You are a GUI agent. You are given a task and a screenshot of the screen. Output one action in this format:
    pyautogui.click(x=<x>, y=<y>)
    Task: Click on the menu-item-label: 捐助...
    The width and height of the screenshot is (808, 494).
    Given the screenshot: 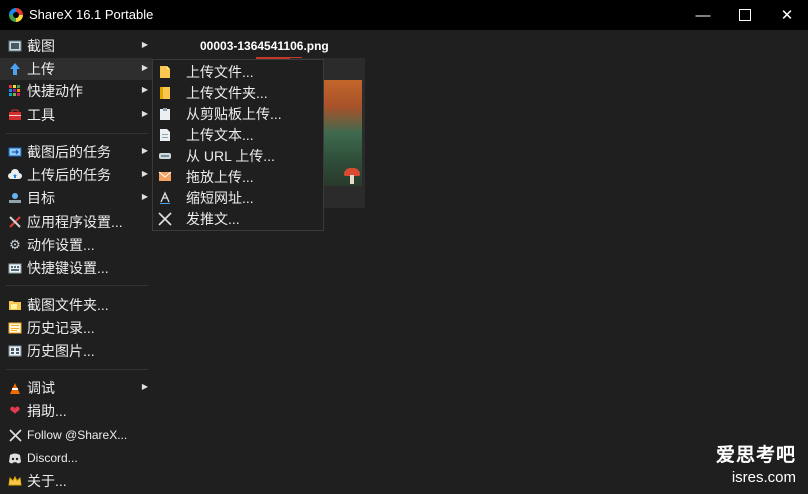 What is the action you would take?
    pyautogui.click(x=47, y=411)
    